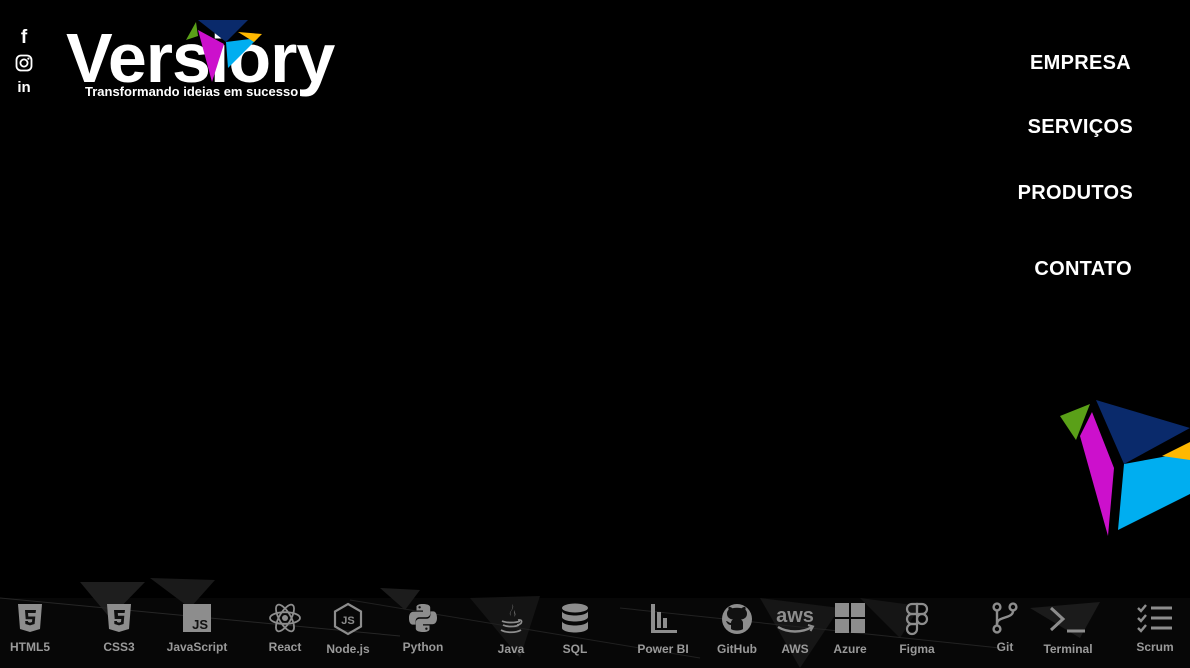 The width and height of the screenshot is (1190, 668). I want to click on tech-label: React, so click(285, 647).